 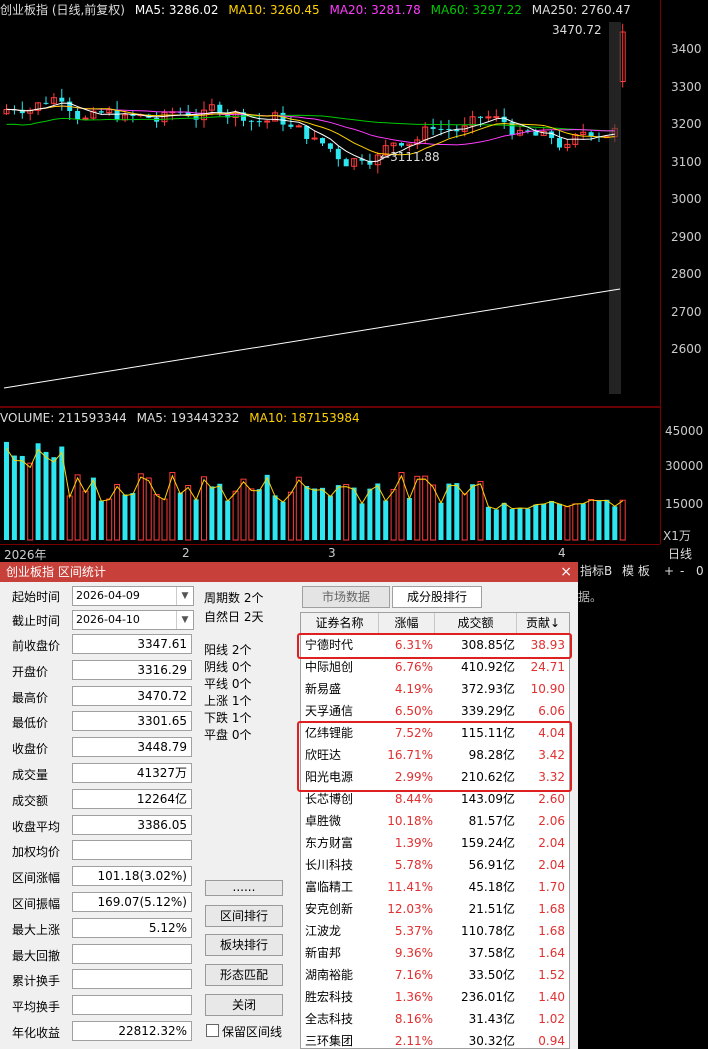 I want to click on start-date-picker: 2026-04-09 ▼, so click(x=133, y=596).